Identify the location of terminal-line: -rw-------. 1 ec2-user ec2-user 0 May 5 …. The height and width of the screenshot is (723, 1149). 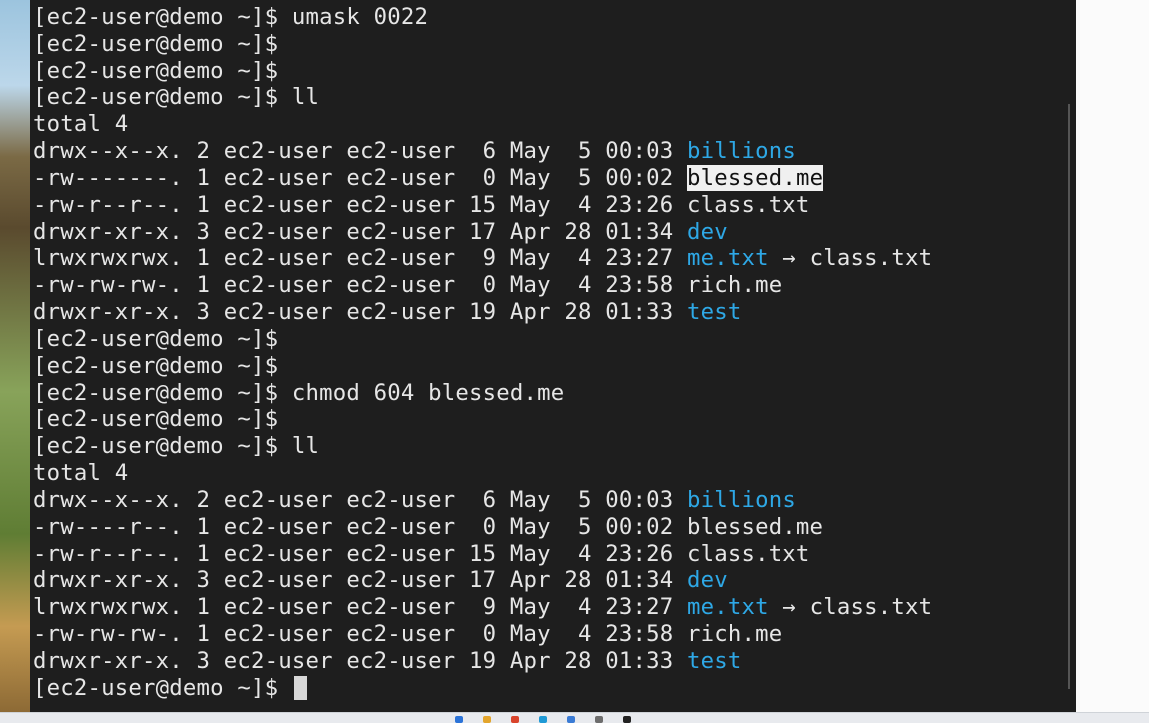
(482, 178).